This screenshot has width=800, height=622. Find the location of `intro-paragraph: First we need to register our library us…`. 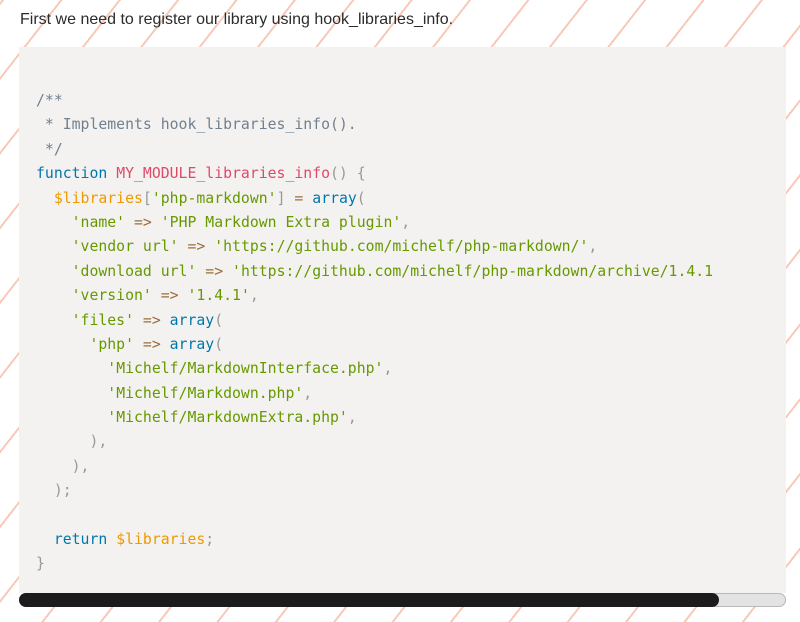

intro-paragraph: First we need to register our library us… is located at coordinates (237, 19).